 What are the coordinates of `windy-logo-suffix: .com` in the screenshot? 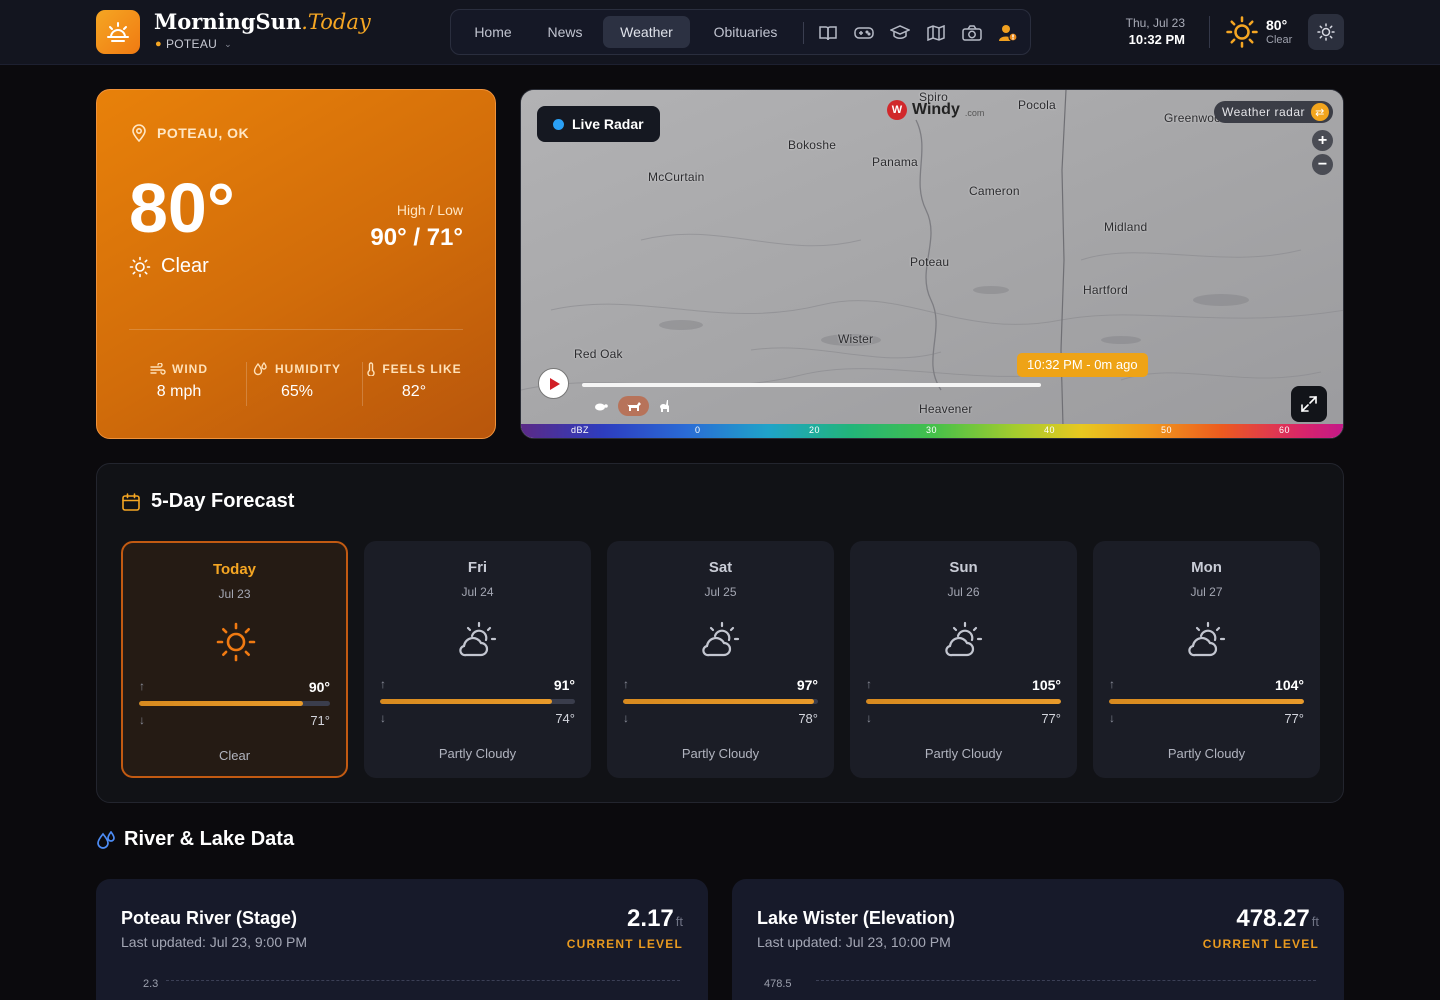 It's located at (974, 112).